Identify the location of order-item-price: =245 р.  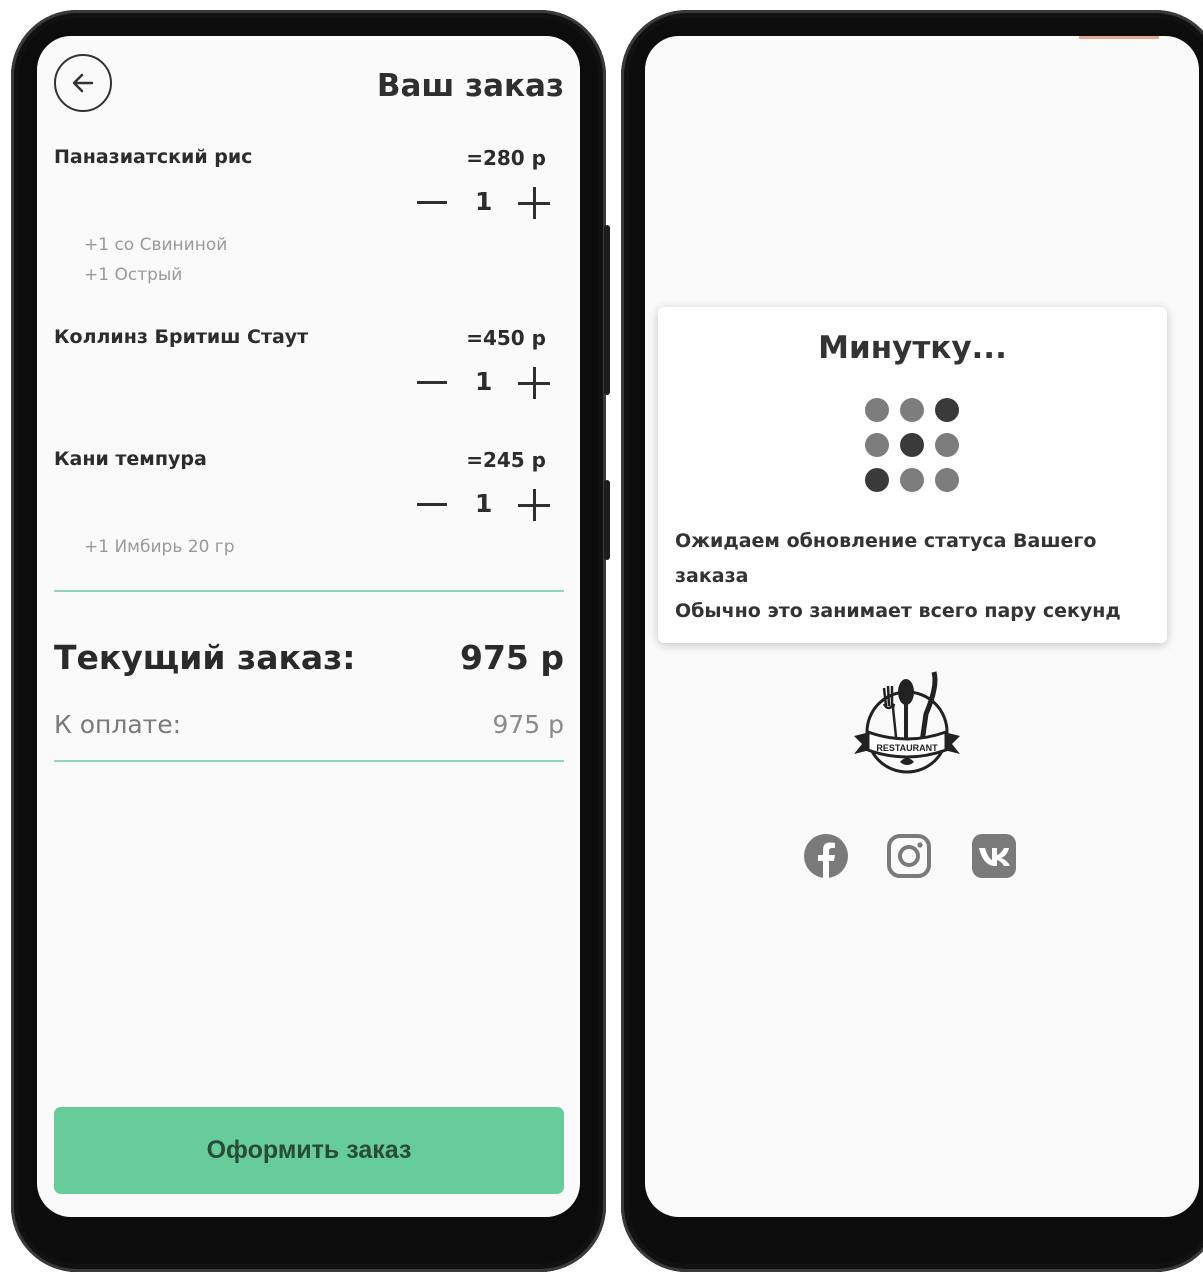
(506, 460).